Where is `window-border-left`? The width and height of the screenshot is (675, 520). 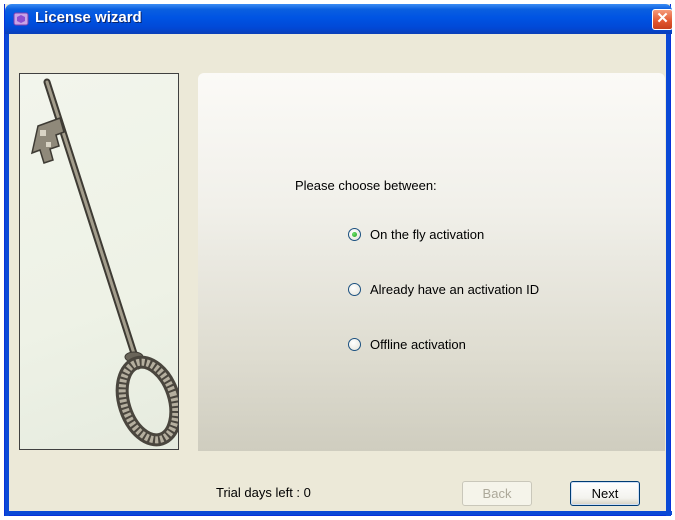
window-border-left is located at coordinates (7, 275).